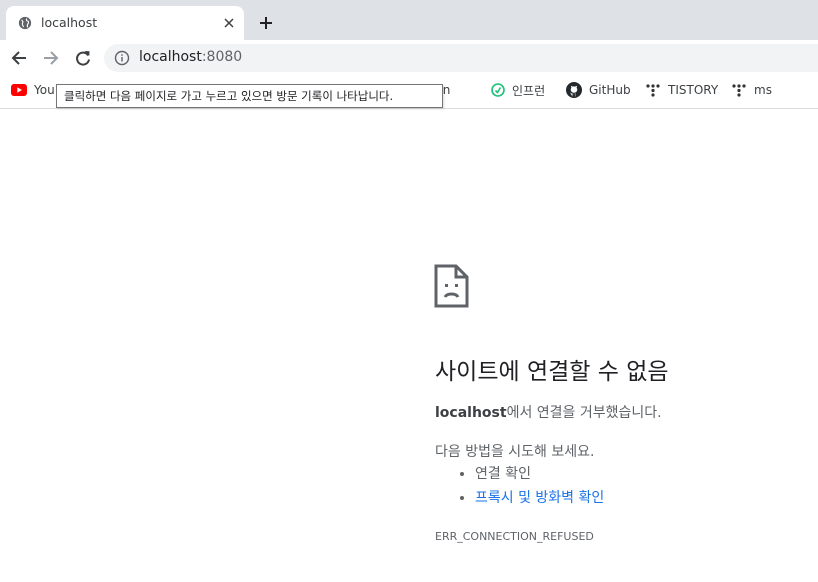 The width and height of the screenshot is (818, 582). I want to click on bookmark-inflearn: 인프런, so click(518, 90).